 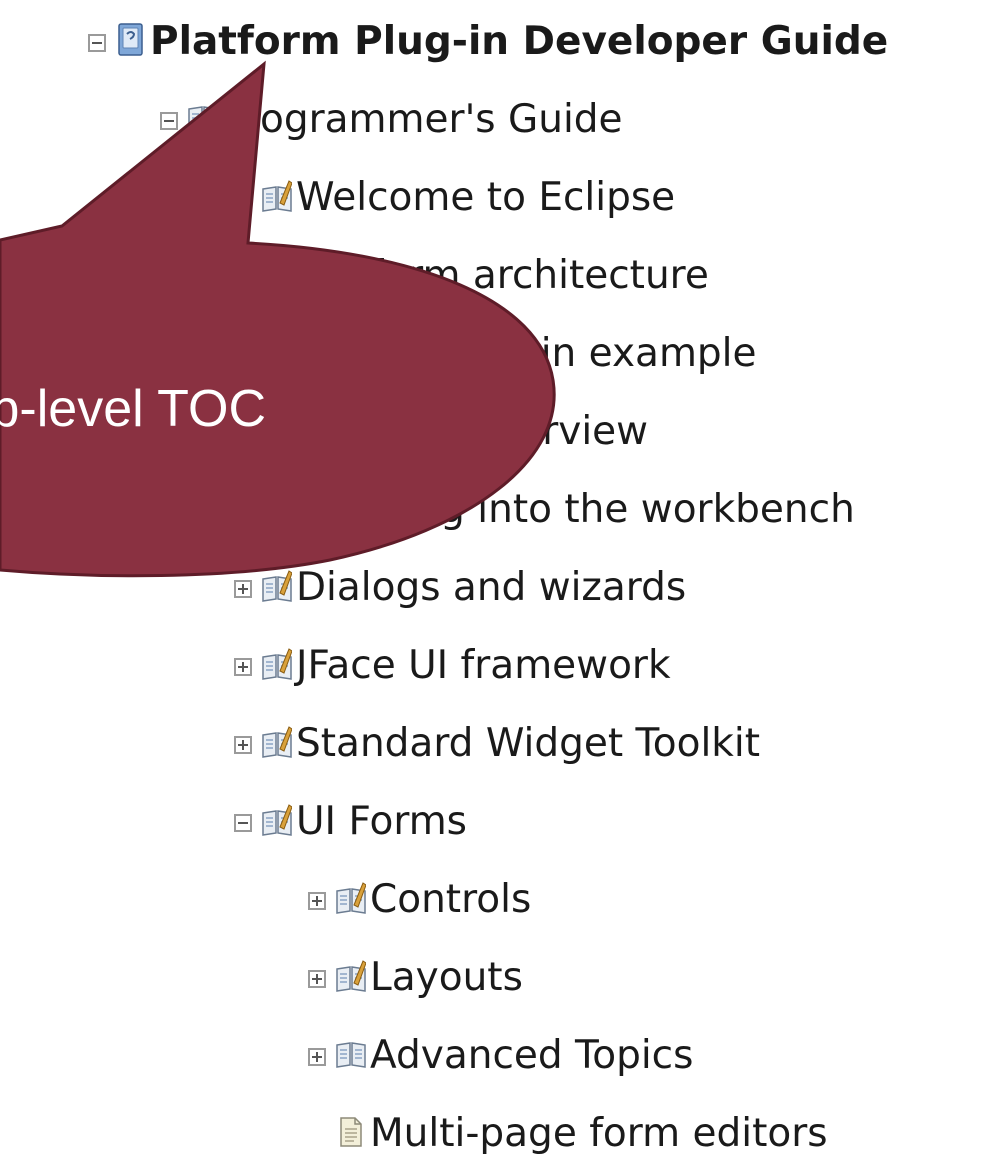 What do you see at coordinates (131, 40) in the screenshot?
I see `help-book-icon` at bounding box center [131, 40].